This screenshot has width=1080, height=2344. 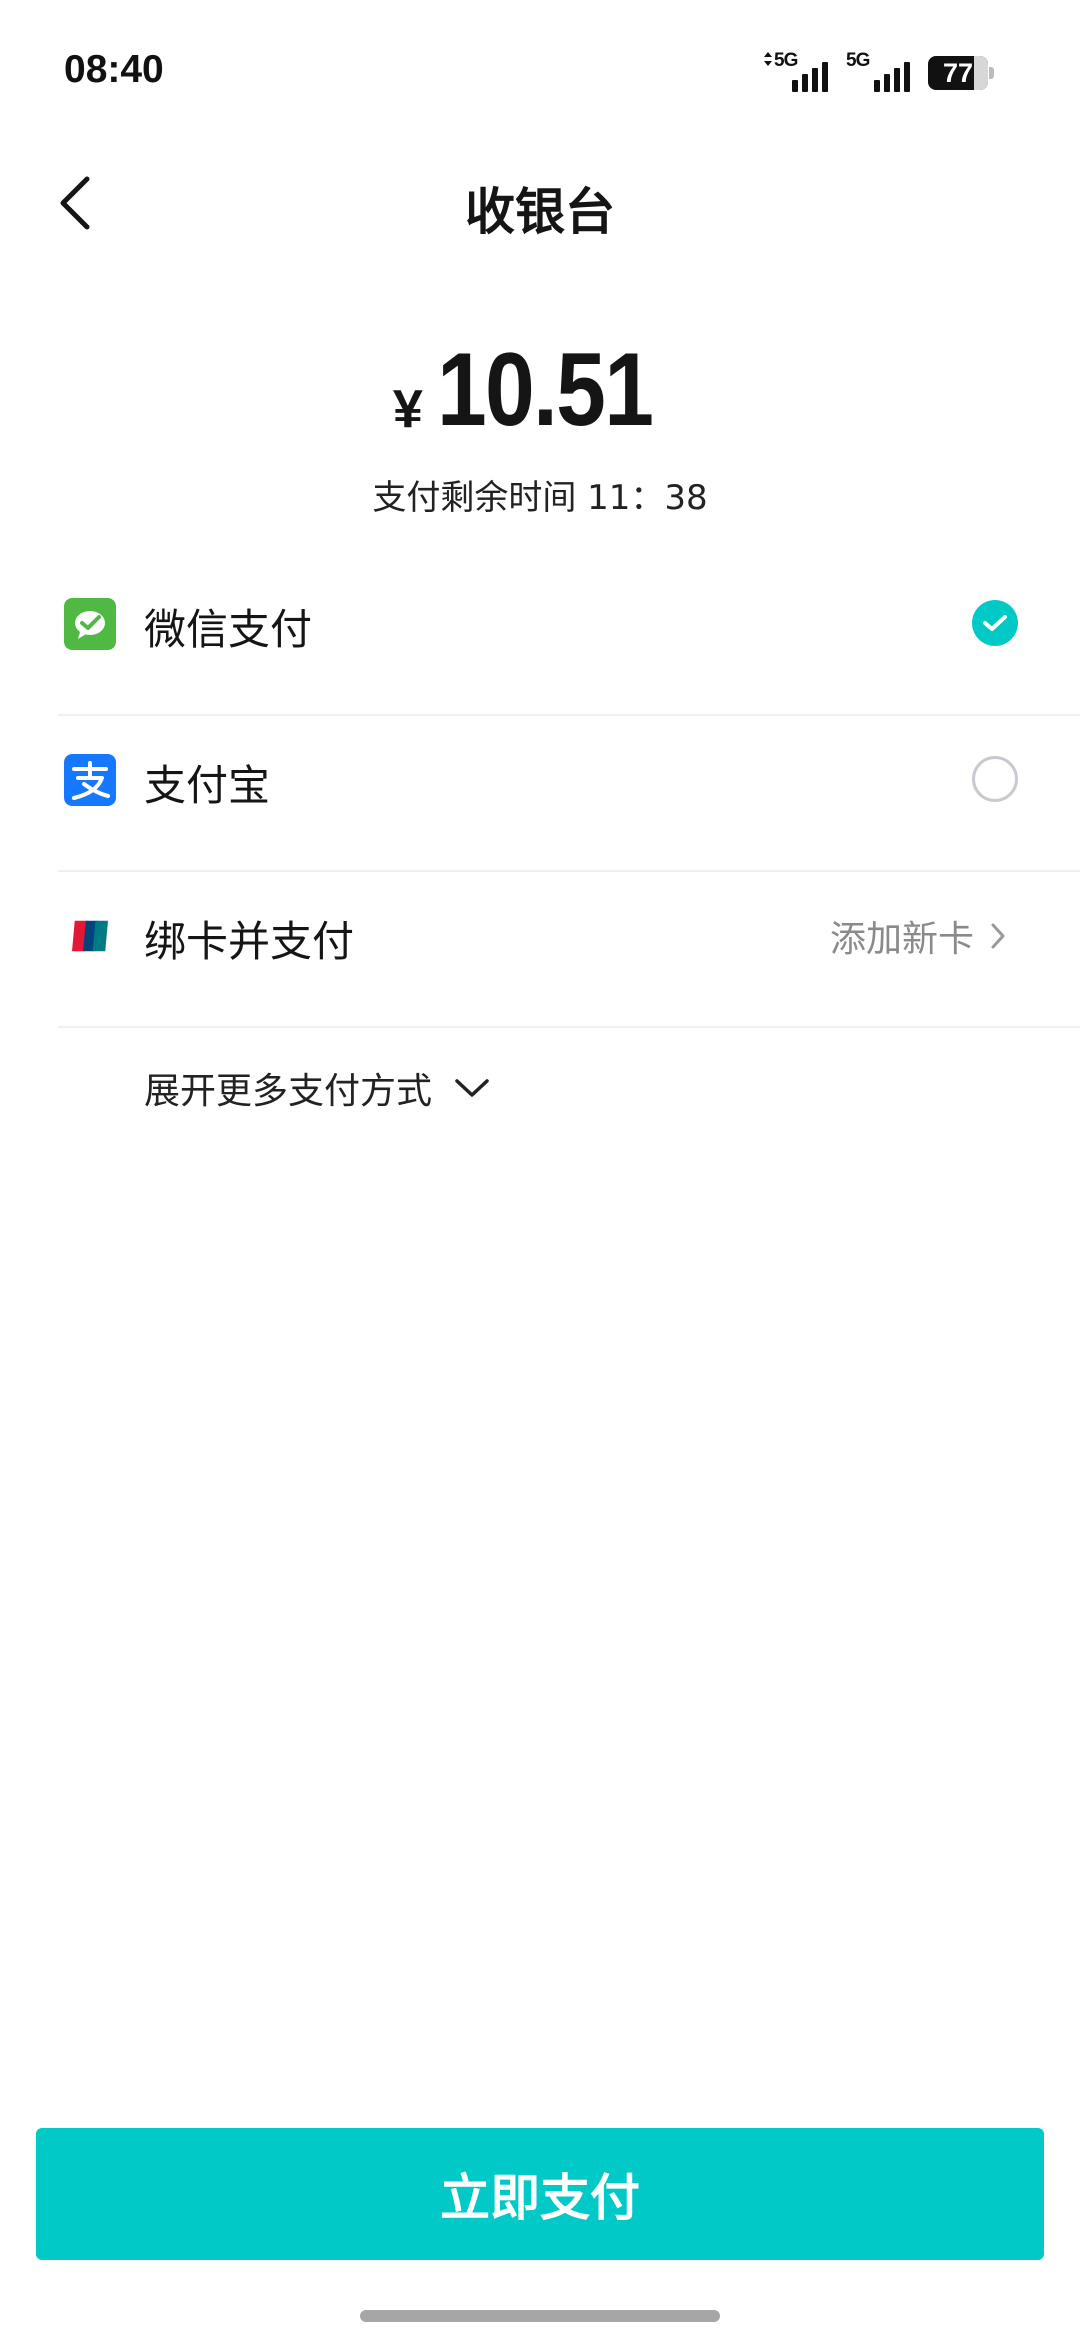 I want to click on data-arrows-icon, so click(x=768, y=59).